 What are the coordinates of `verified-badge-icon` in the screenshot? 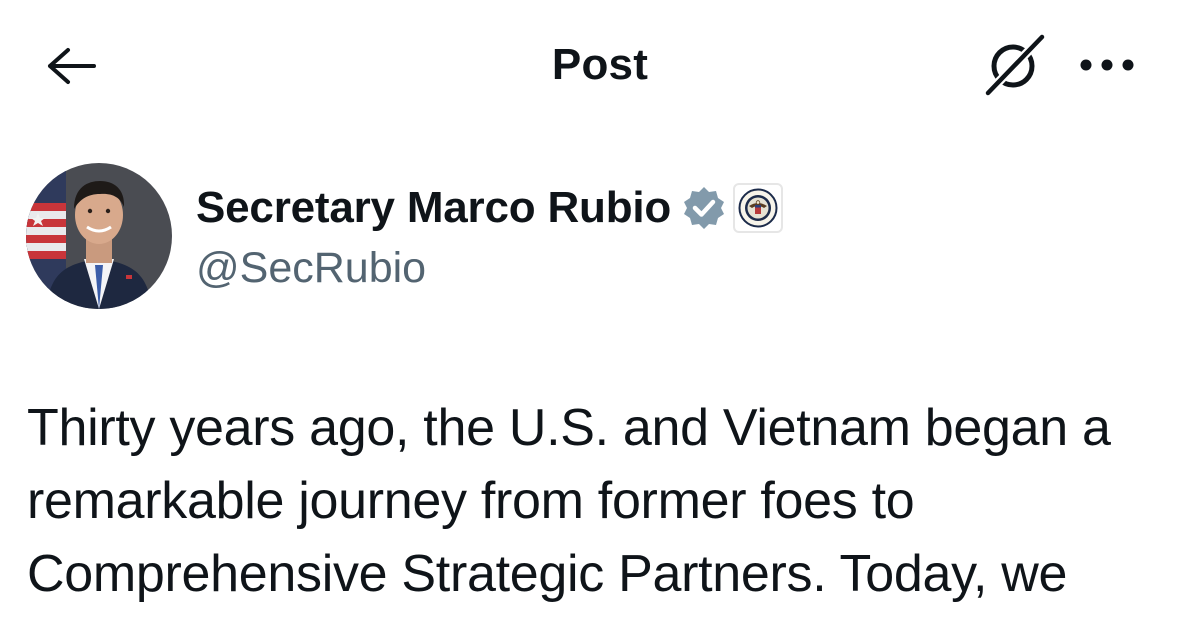 It's located at (704, 208).